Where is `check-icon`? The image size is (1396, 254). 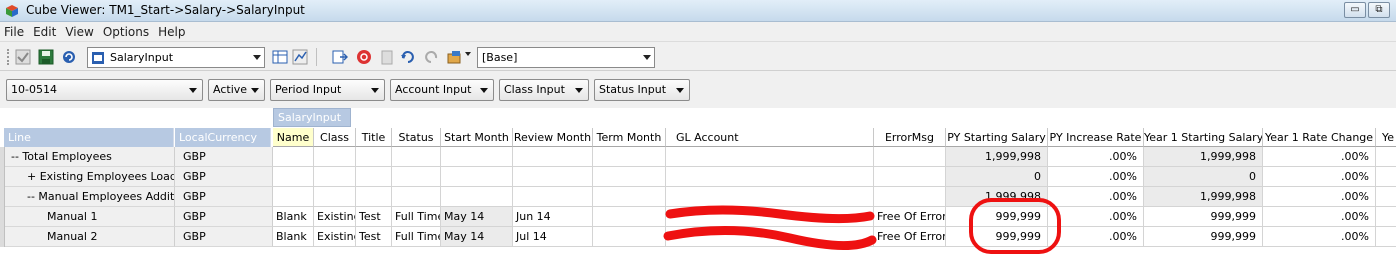
check-icon is located at coordinates (23, 57).